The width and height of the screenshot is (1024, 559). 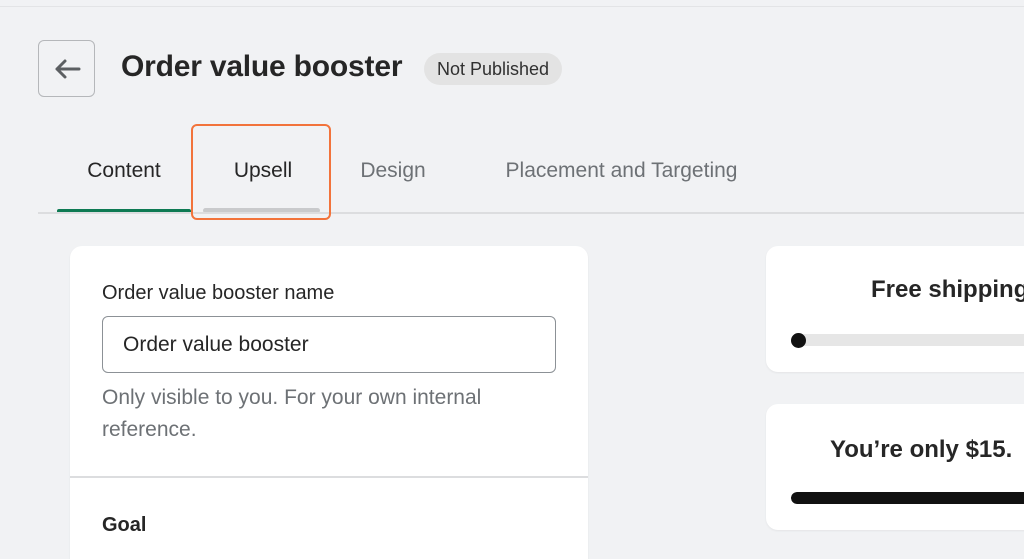 I want to click on booster-name-input, so click(x=329, y=344).